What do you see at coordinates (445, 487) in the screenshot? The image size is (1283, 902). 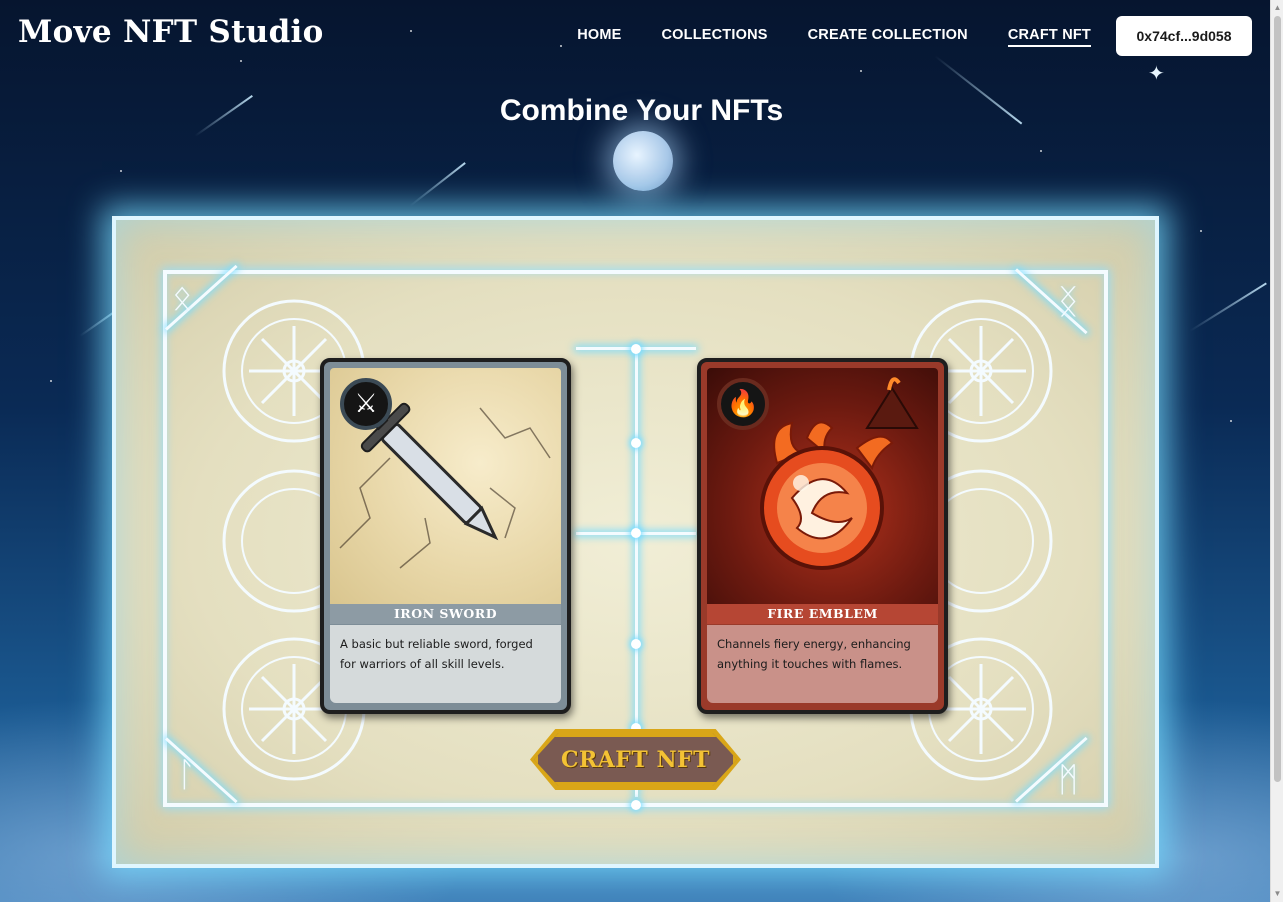 I see `card-artwork: ⚔` at bounding box center [445, 487].